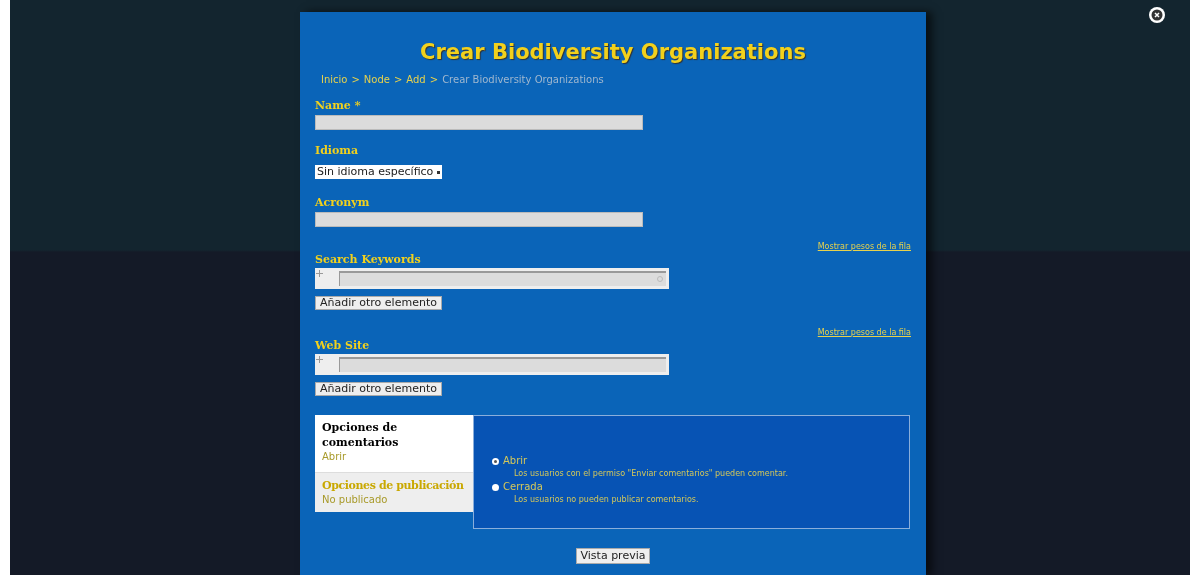 The width and height of the screenshot is (1198, 575). What do you see at coordinates (343, 346) in the screenshot?
I see `field-label: Web Site` at bounding box center [343, 346].